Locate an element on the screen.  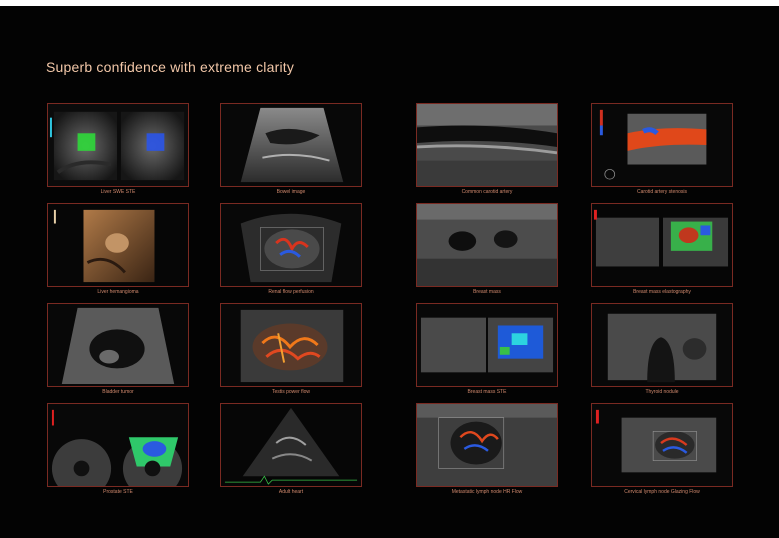
tile-bladder-tumor: Bladder tumor is located at coordinates (118, 349).